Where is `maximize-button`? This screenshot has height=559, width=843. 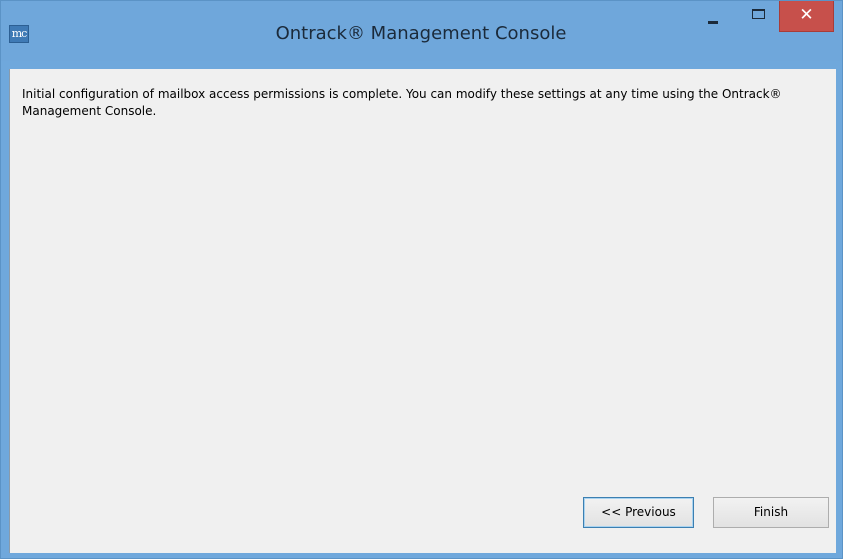 maximize-button is located at coordinates (758, 16).